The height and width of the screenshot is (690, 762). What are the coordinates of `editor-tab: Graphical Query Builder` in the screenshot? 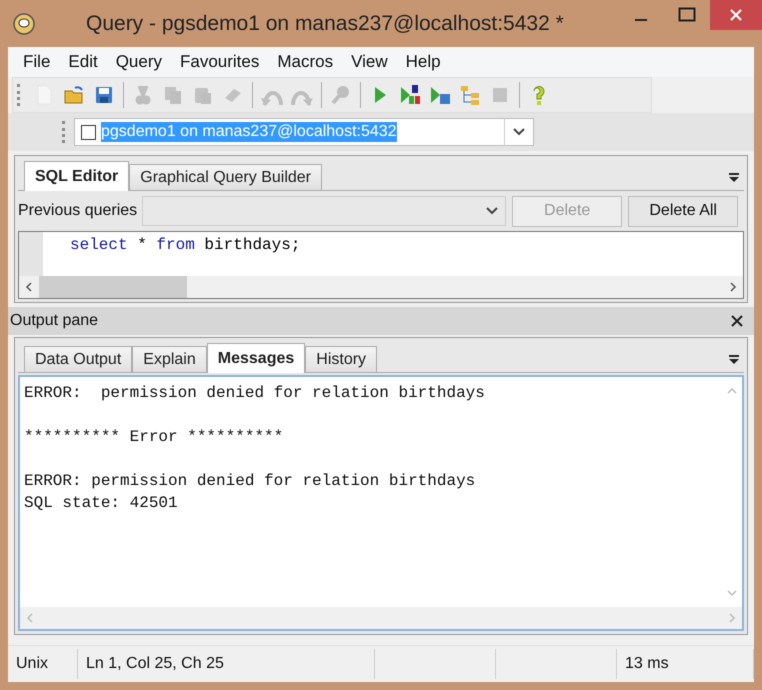 It's located at (225, 177).